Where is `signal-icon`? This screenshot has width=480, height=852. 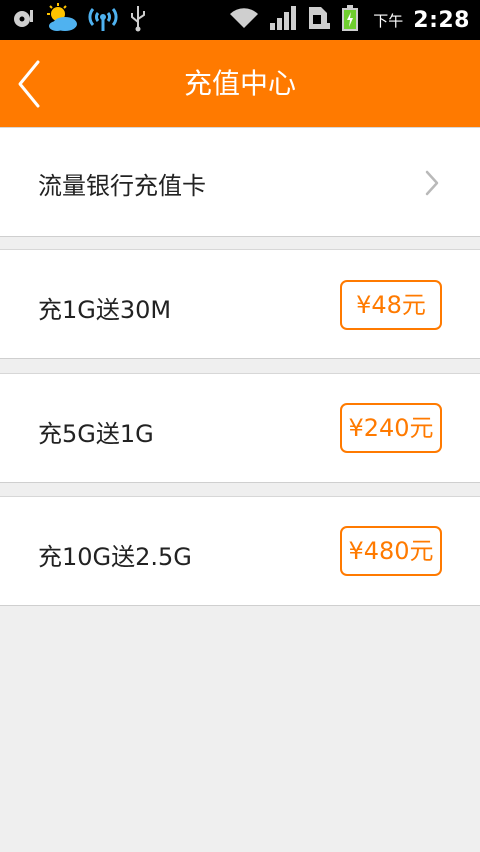
signal-icon is located at coordinates (283, 20).